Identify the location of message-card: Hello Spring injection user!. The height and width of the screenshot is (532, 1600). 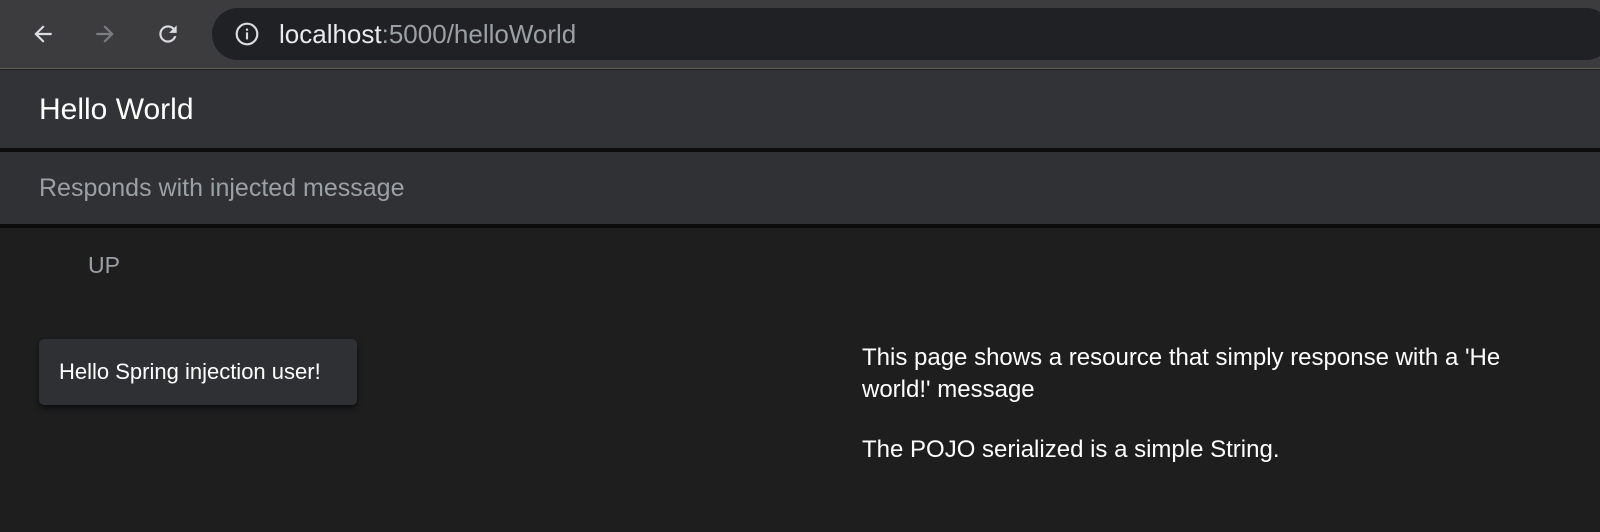
(198, 372).